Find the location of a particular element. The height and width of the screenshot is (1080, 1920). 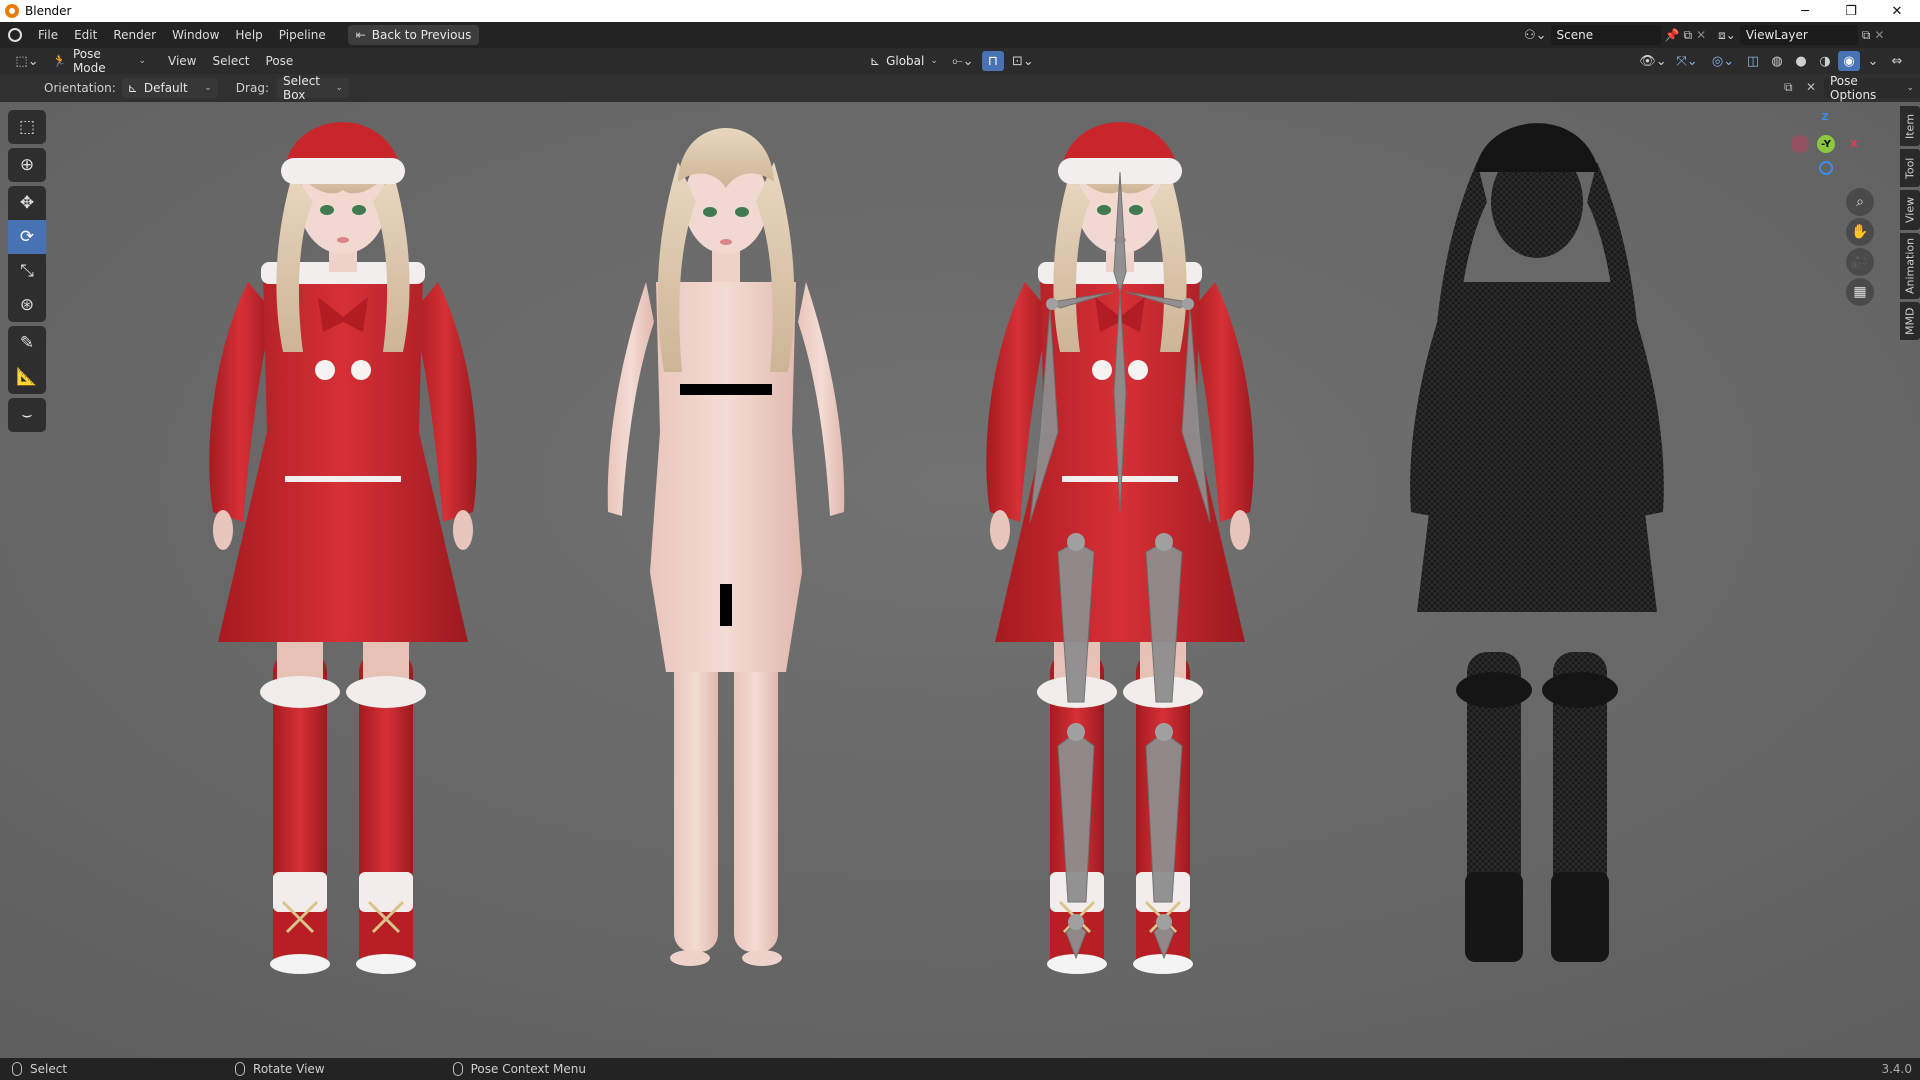

drag-label: Drag: is located at coordinates (252, 88).